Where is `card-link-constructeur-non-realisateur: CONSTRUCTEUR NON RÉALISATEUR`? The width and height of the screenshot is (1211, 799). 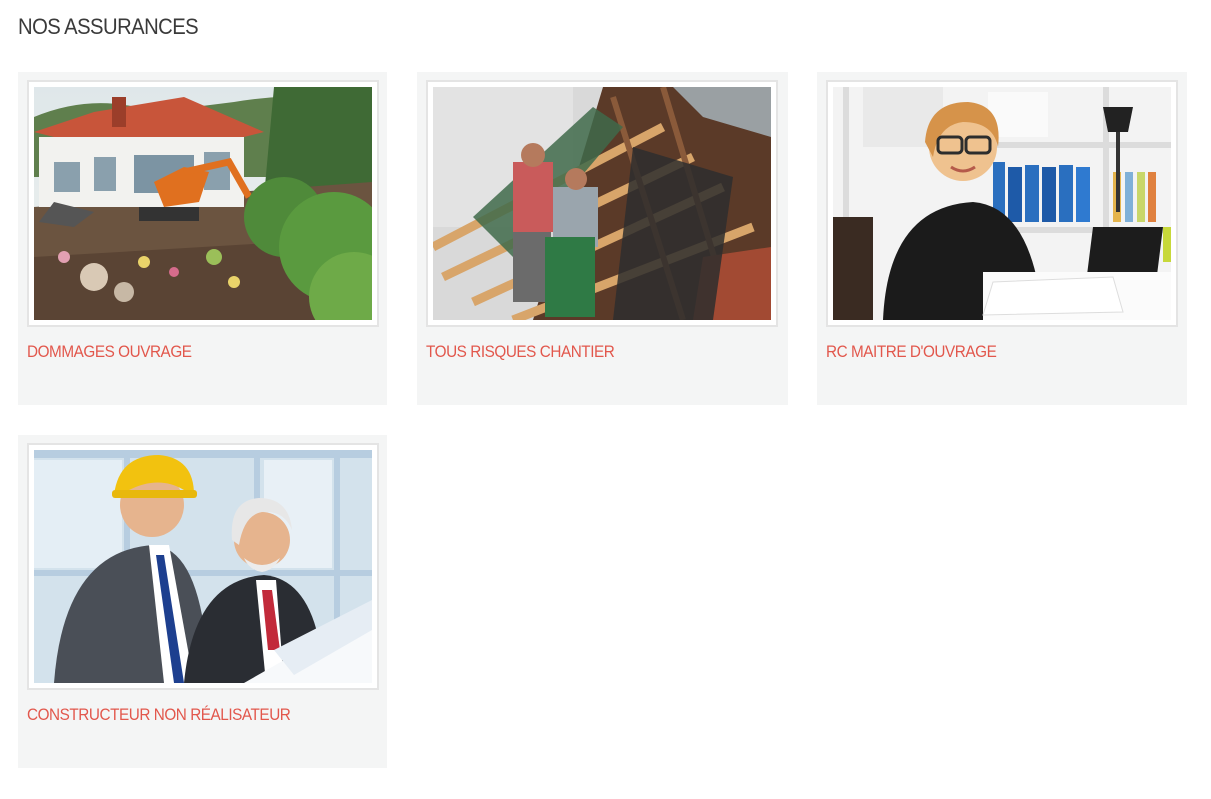
card-link-constructeur-non-realisateur: CONSTRUCTEUR NON RÉALISATEUR is located at coordinates (159, 715).